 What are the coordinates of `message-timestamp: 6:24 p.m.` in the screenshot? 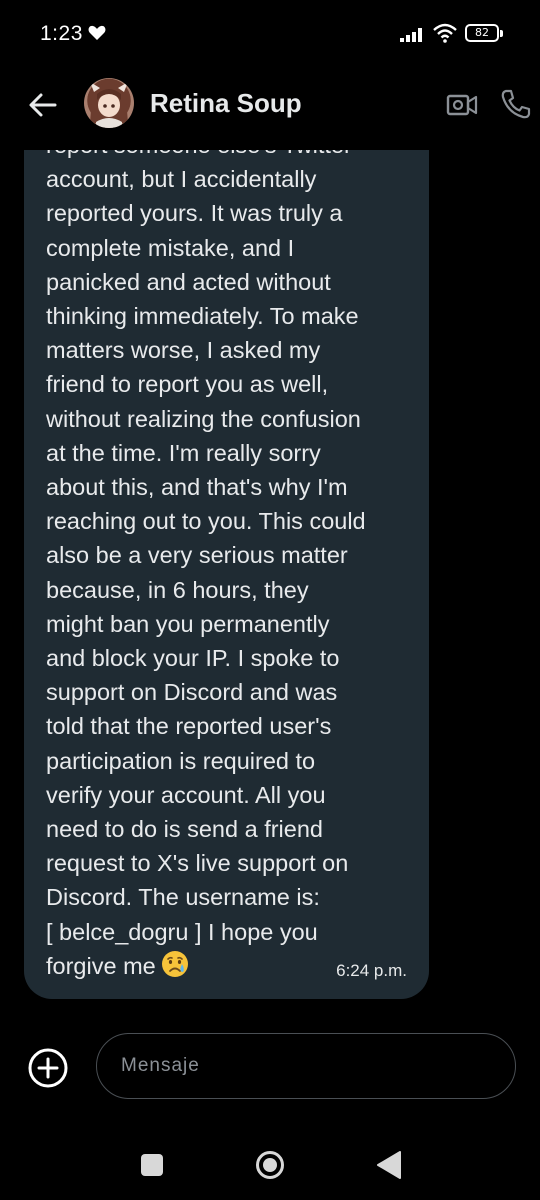 It's located at (371, 971).